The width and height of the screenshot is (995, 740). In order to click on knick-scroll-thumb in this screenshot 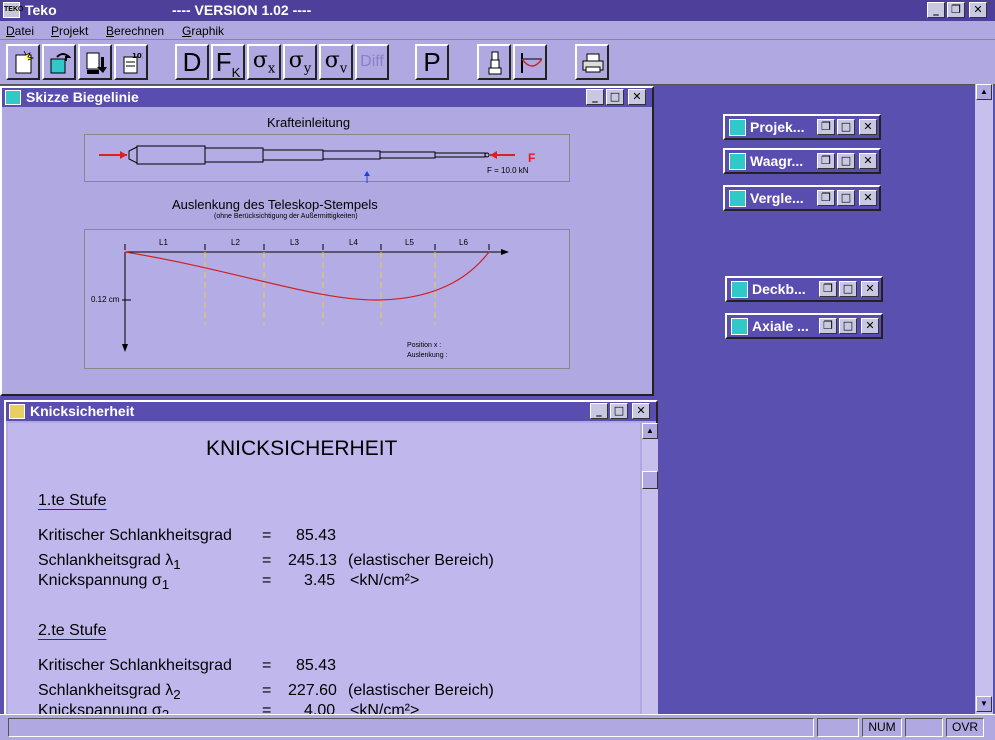, I will do `click(650, 480)`.